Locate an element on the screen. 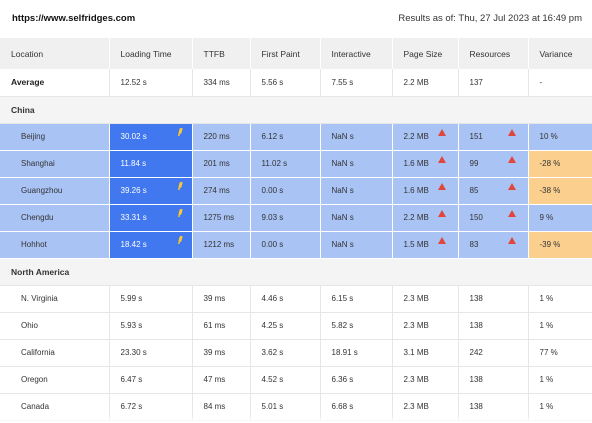 The height and width of the screenshot is (423, 592). ttfb-cell: 201 ms is located at coordinates (221, 164).